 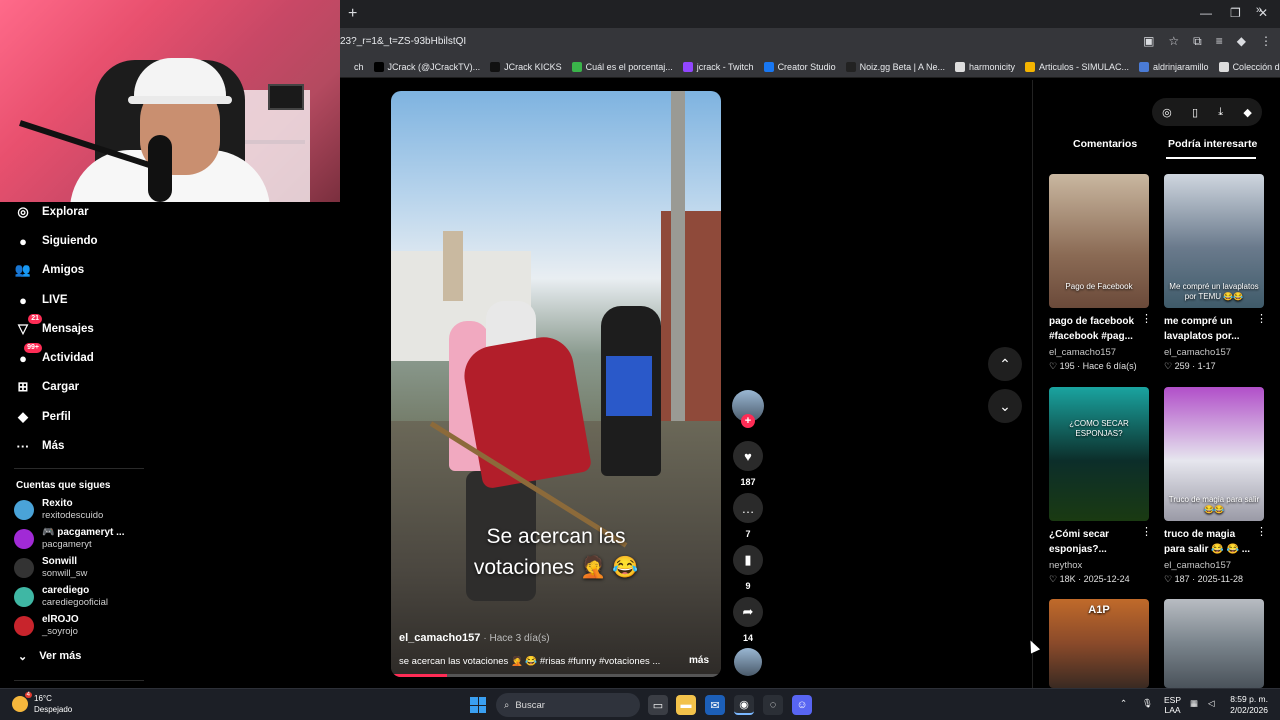 What do you see at coordinates (718, 66) in the screenshot?
I see `bookmark-item: jcrack - Twitch` at bounding box center [718, 66].